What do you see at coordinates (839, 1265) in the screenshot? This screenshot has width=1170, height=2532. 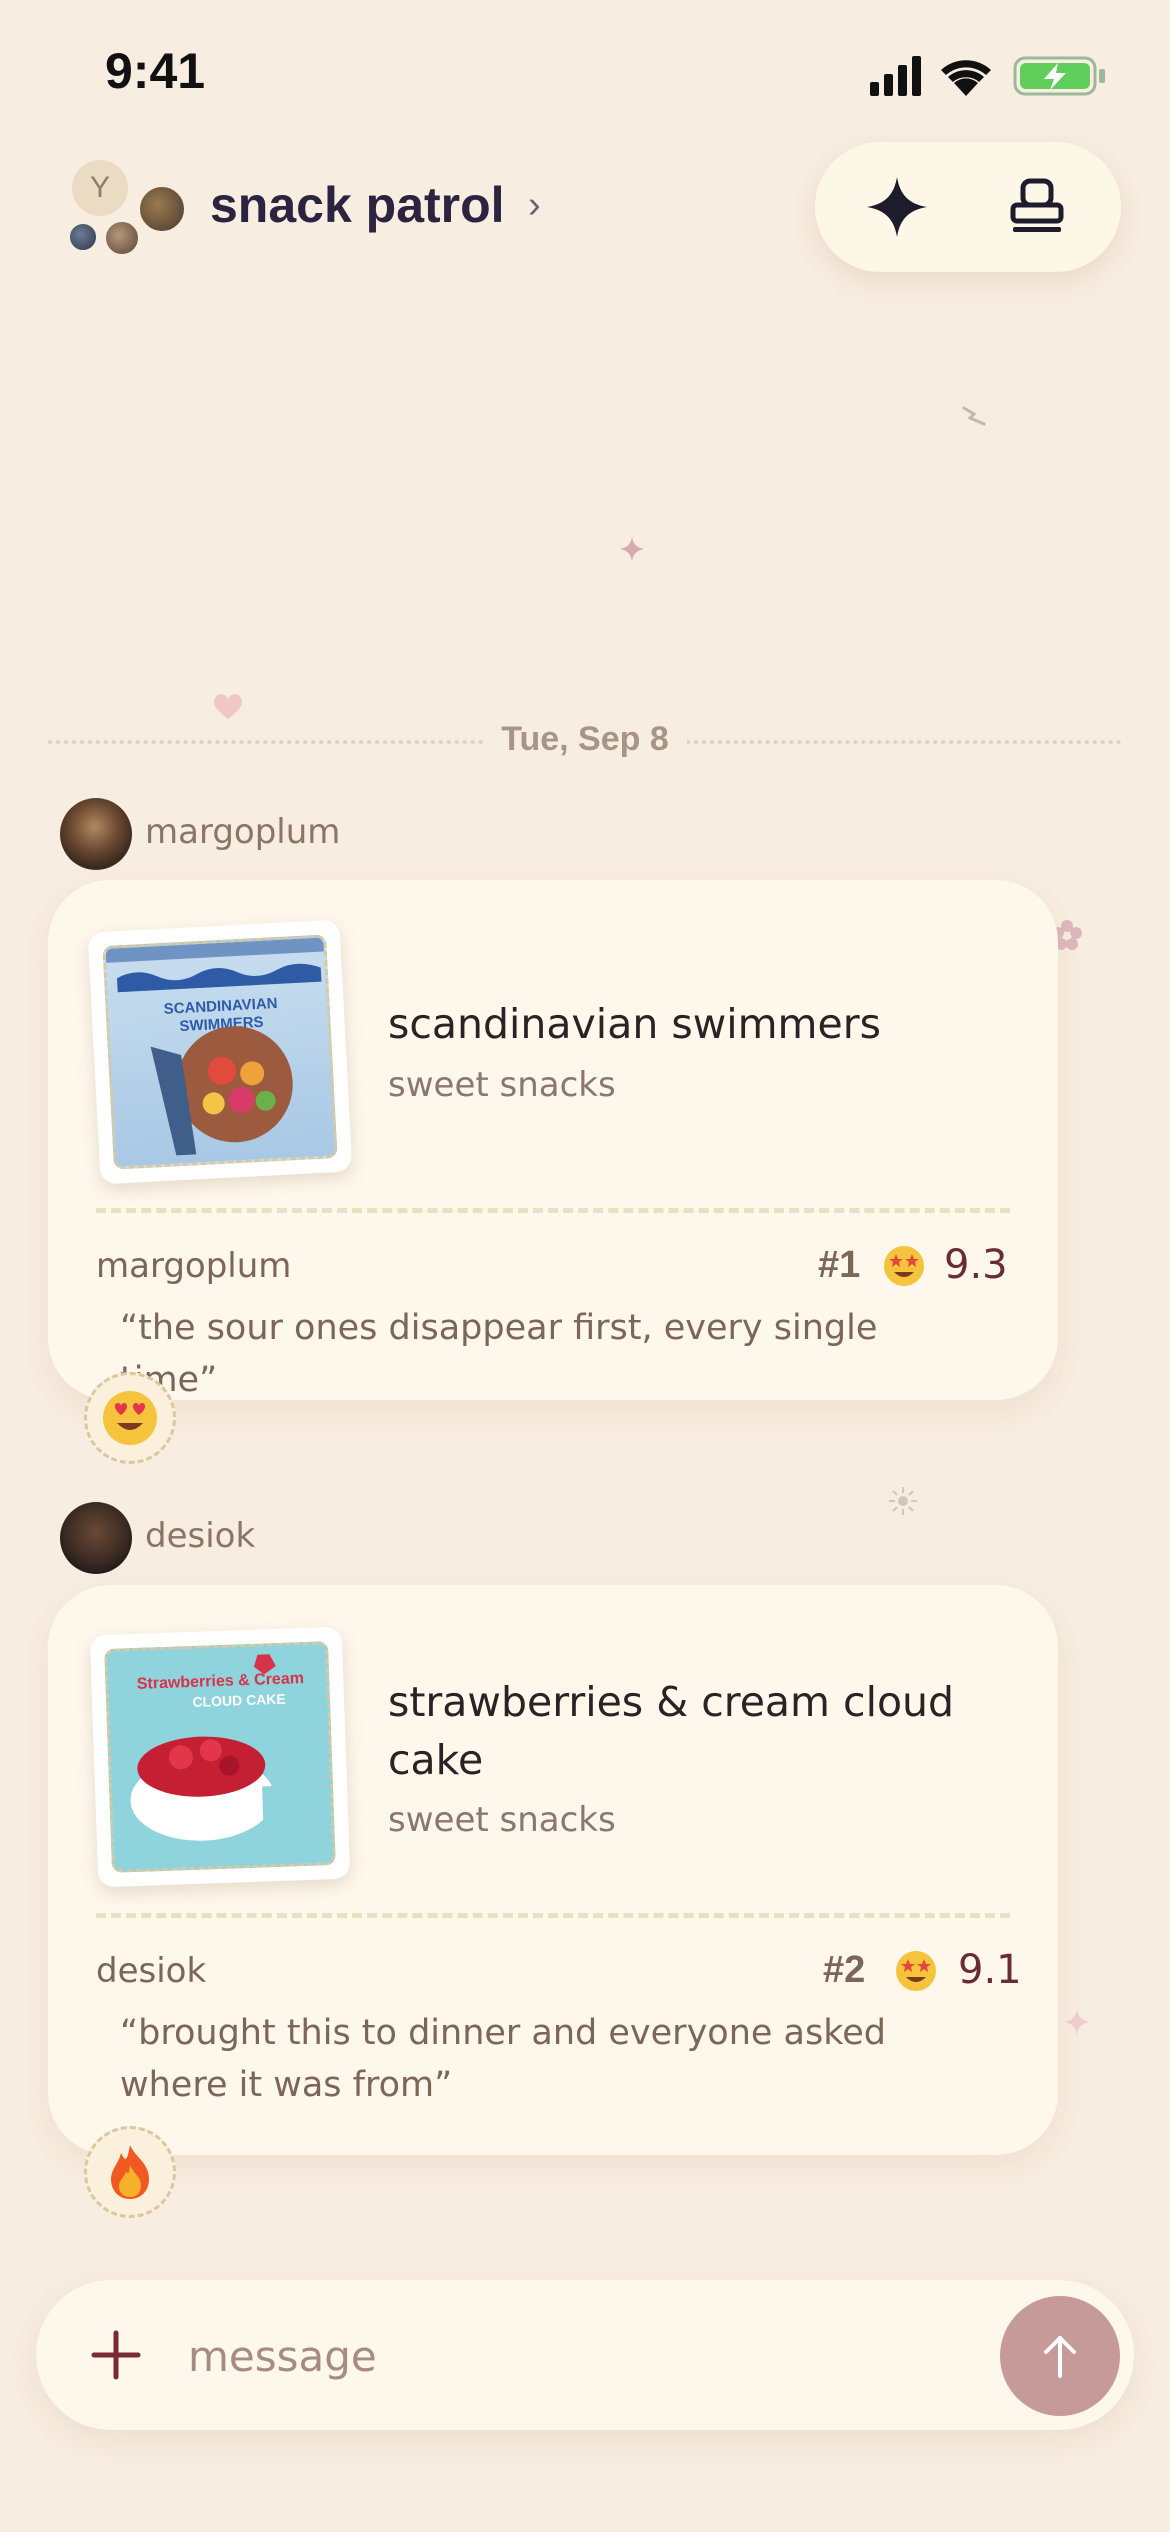 I see `rank-badge: #1` at bounding box center [839, 1265].